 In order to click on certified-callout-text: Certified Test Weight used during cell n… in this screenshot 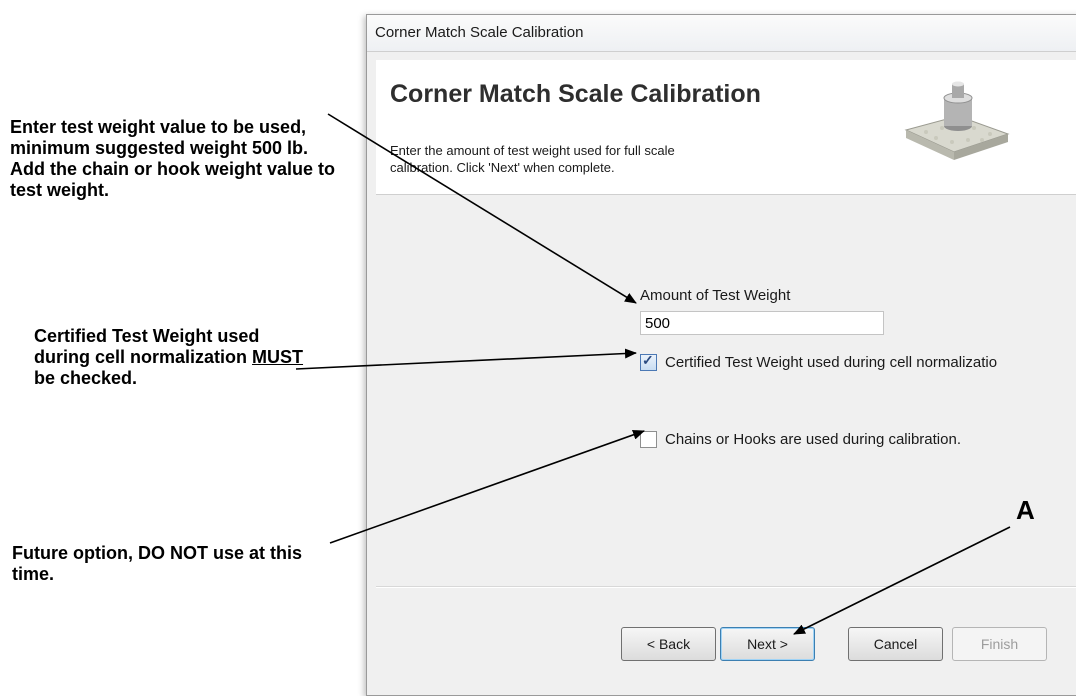, I will do `click(147, 346)`.